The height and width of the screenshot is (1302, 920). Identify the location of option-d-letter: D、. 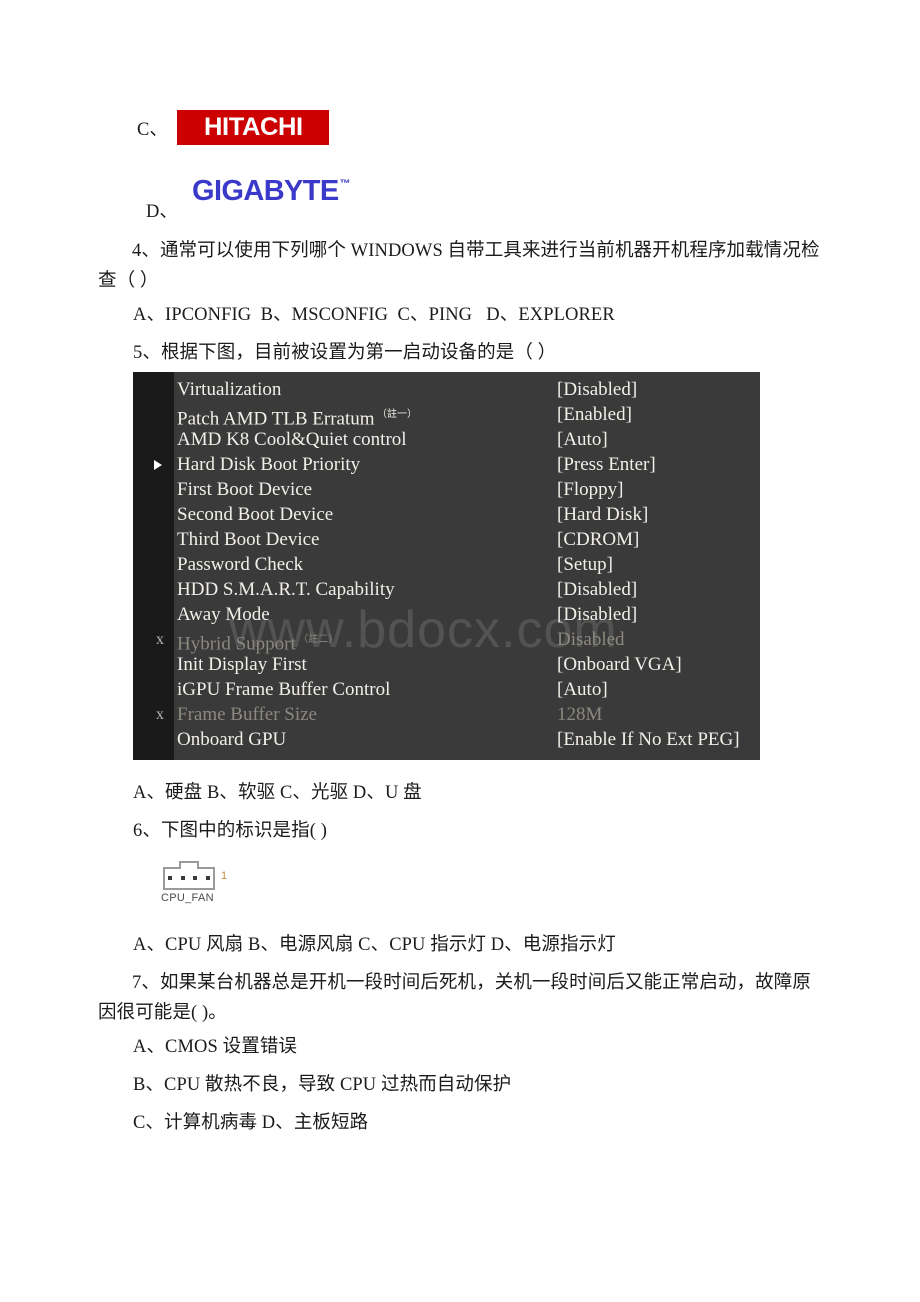
(162, 212).